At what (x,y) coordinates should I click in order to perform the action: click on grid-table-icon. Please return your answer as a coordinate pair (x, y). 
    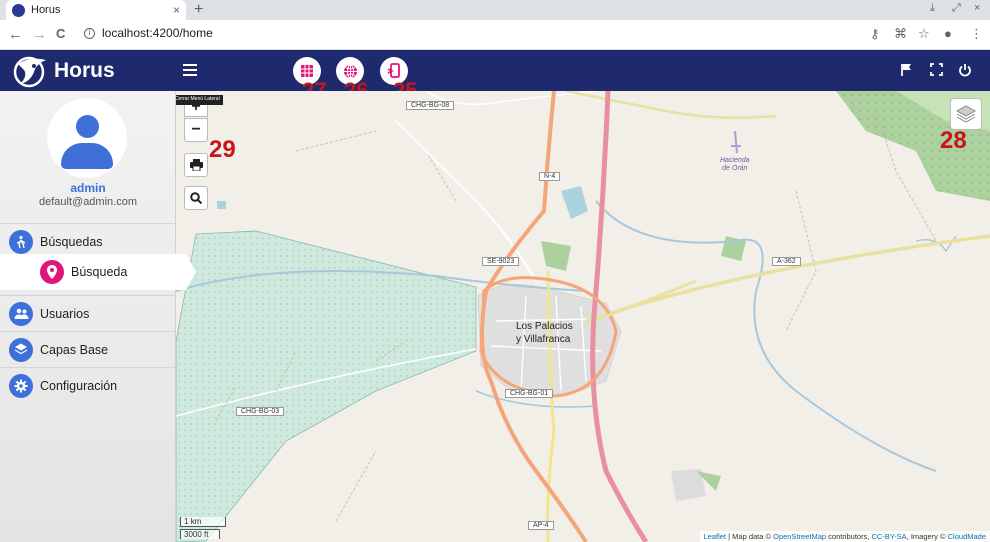
    Looking at the image, I should click on (307, 71).